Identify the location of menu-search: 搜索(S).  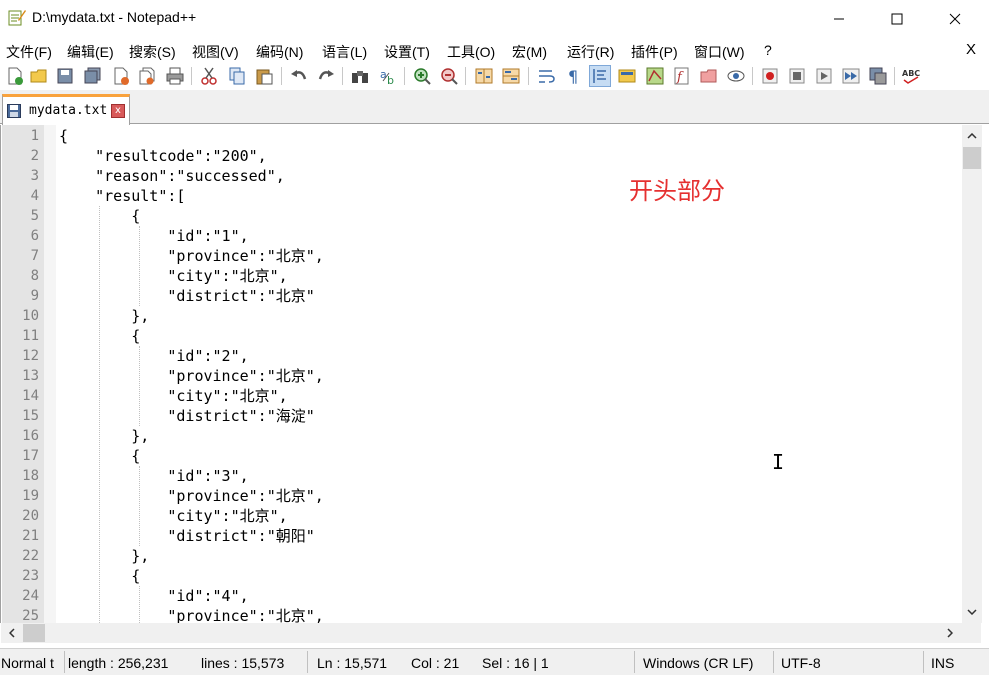
(152, 52).